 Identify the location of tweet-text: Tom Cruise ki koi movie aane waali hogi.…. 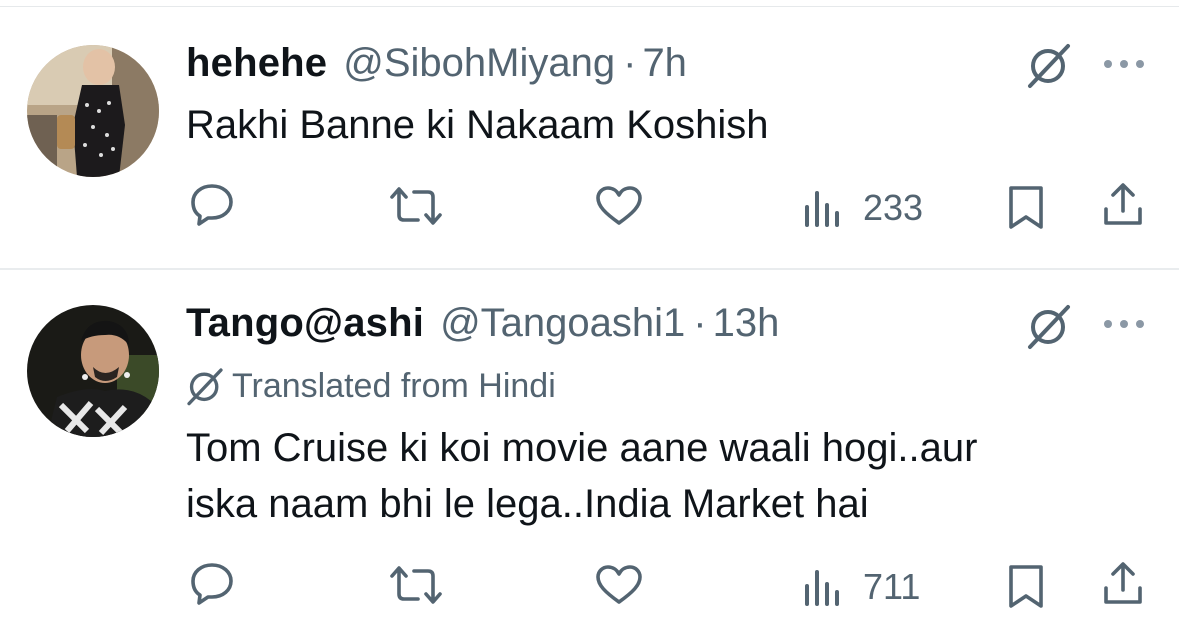
(581, 476).